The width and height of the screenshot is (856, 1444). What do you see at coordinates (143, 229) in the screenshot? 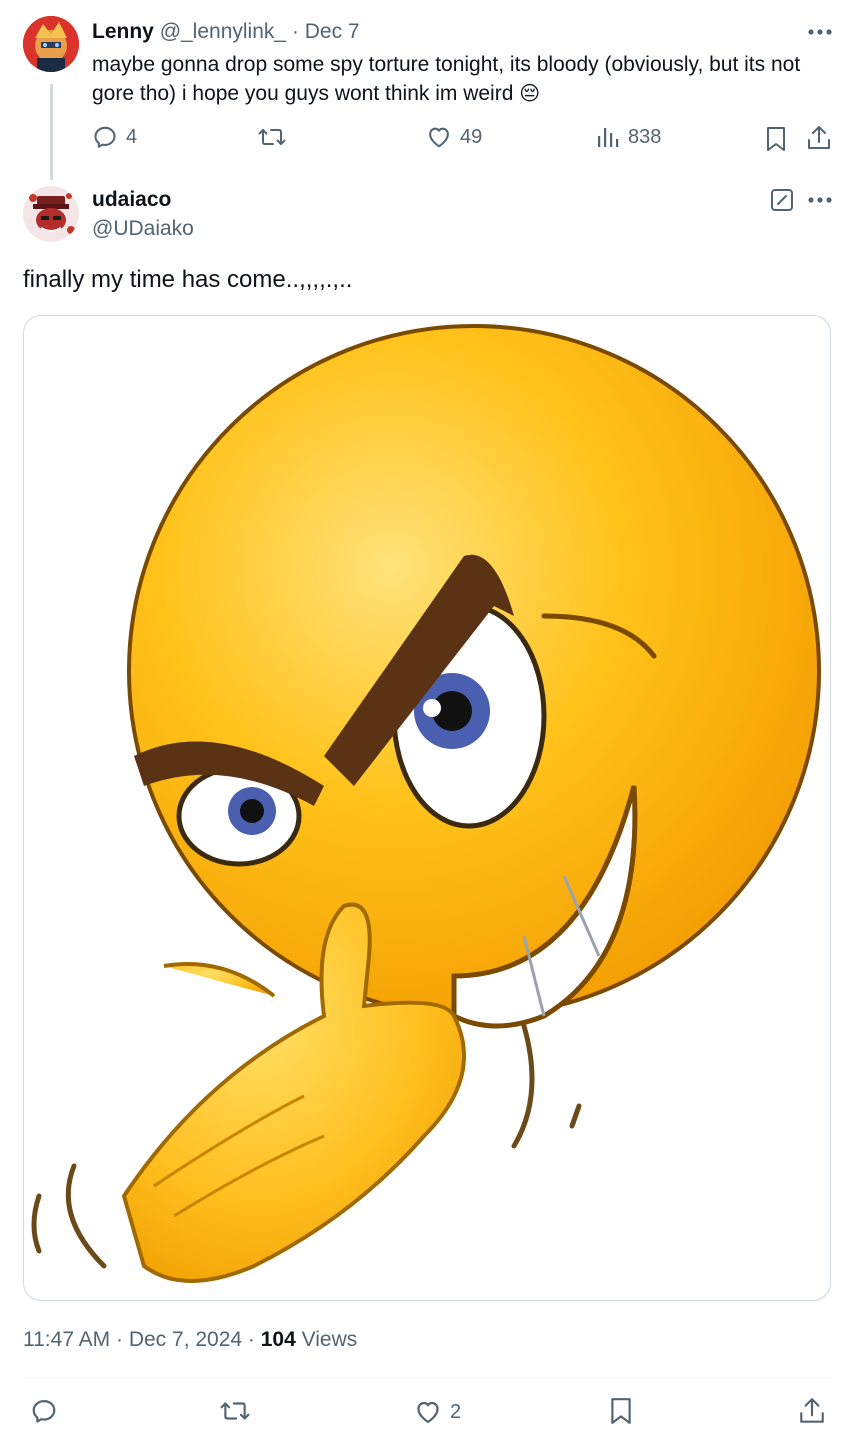
I see `author-handle: @UDaiako` at bounding box center [143, 229].